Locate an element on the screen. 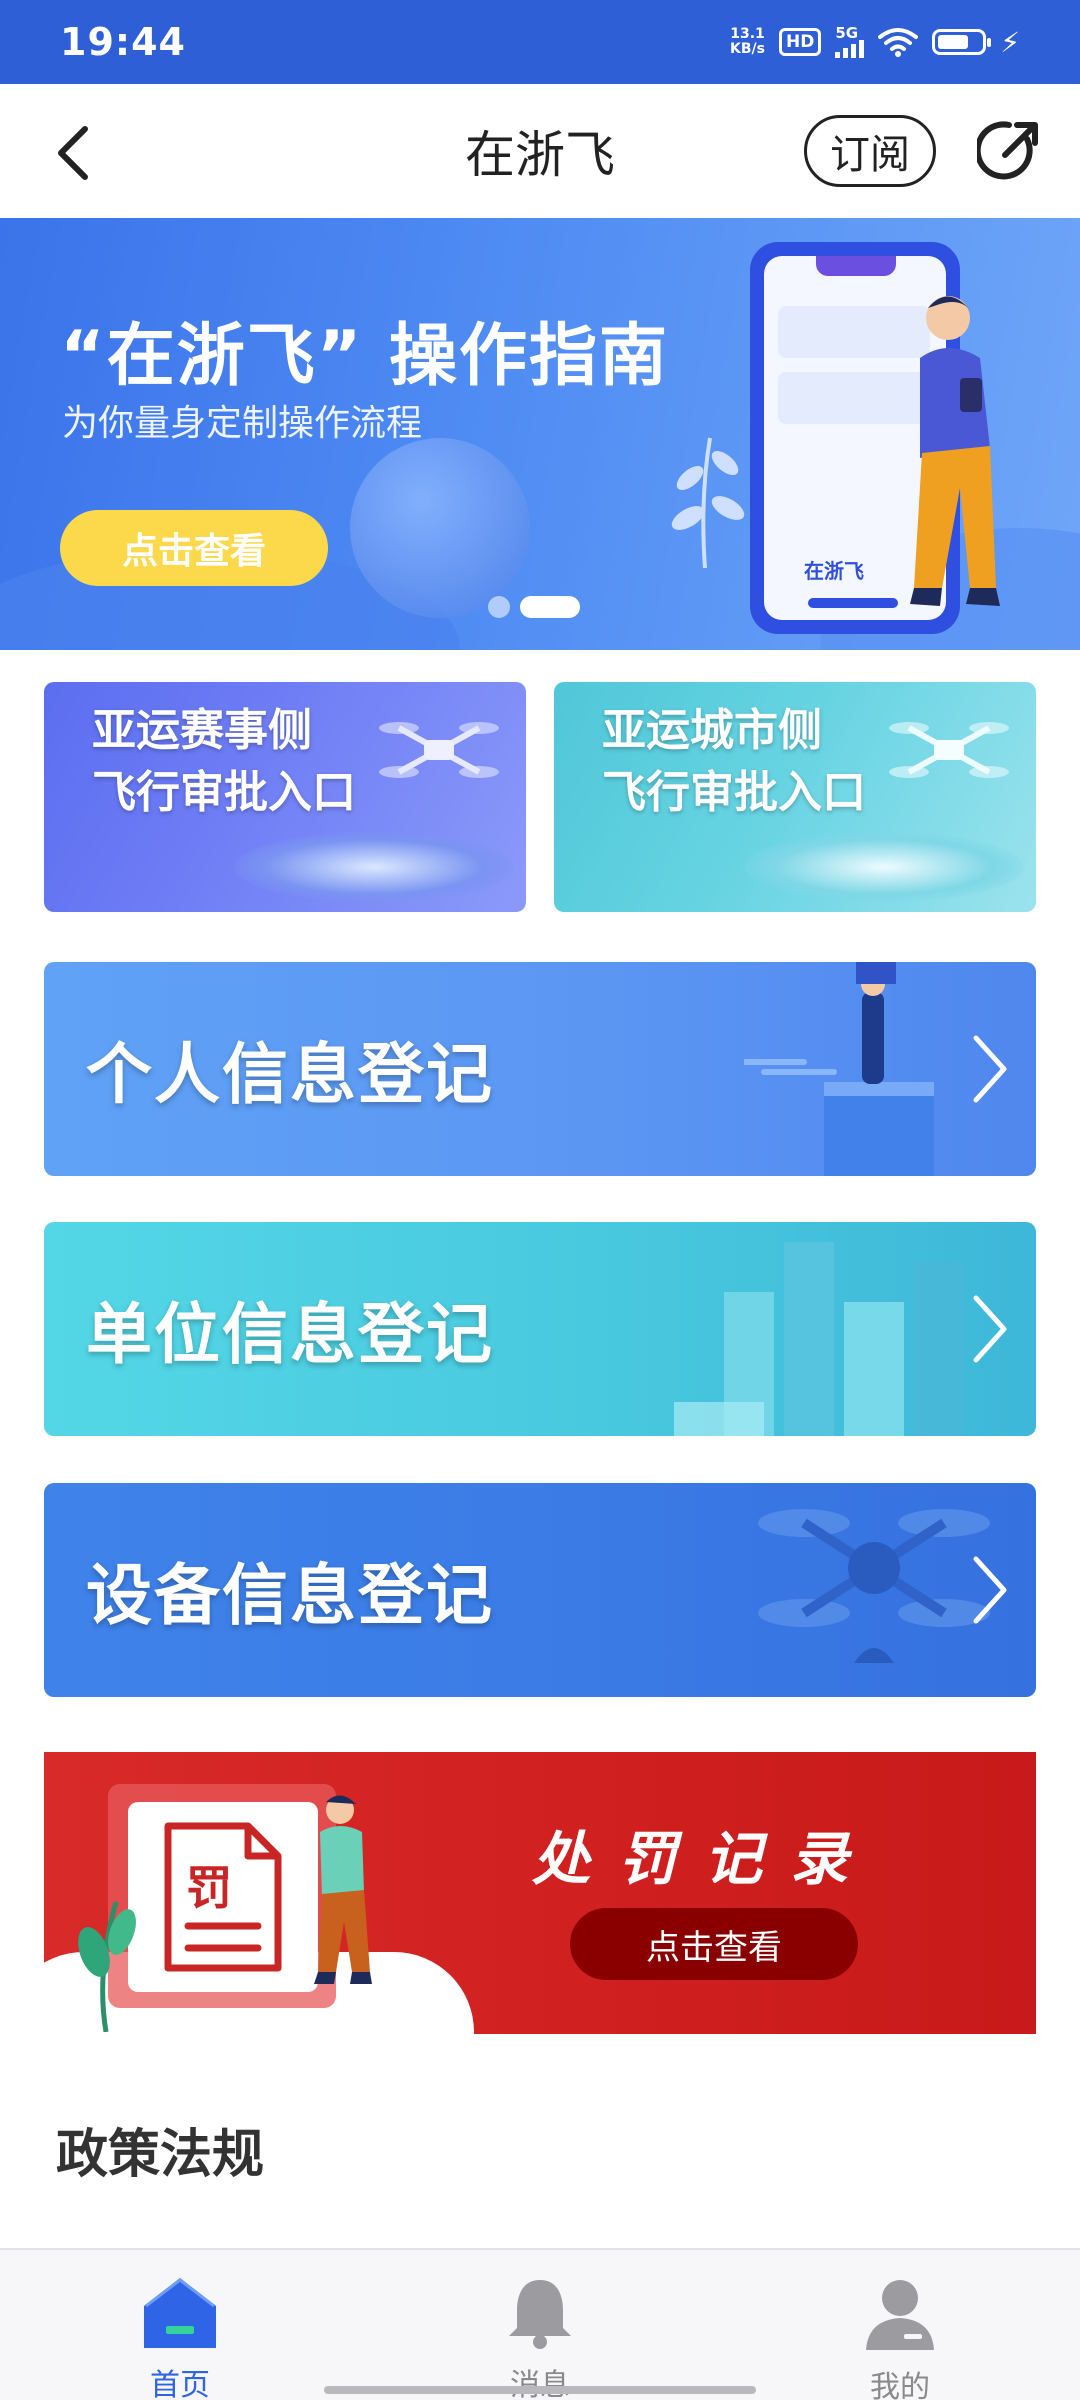 This screenshot has width=1080, height=2400. back-button is located at coordinates (73, 153).